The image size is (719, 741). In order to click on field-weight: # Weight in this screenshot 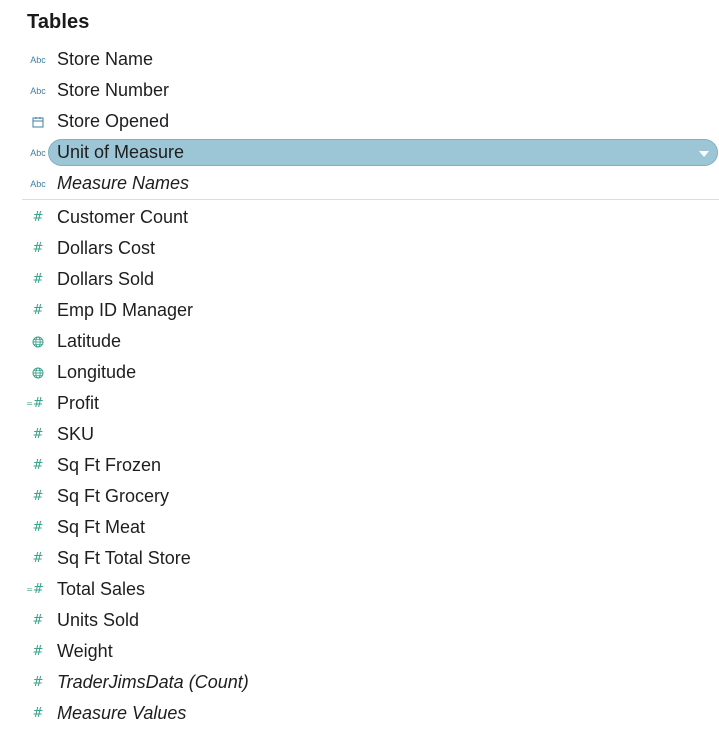, I will do `click(359, 651)`.